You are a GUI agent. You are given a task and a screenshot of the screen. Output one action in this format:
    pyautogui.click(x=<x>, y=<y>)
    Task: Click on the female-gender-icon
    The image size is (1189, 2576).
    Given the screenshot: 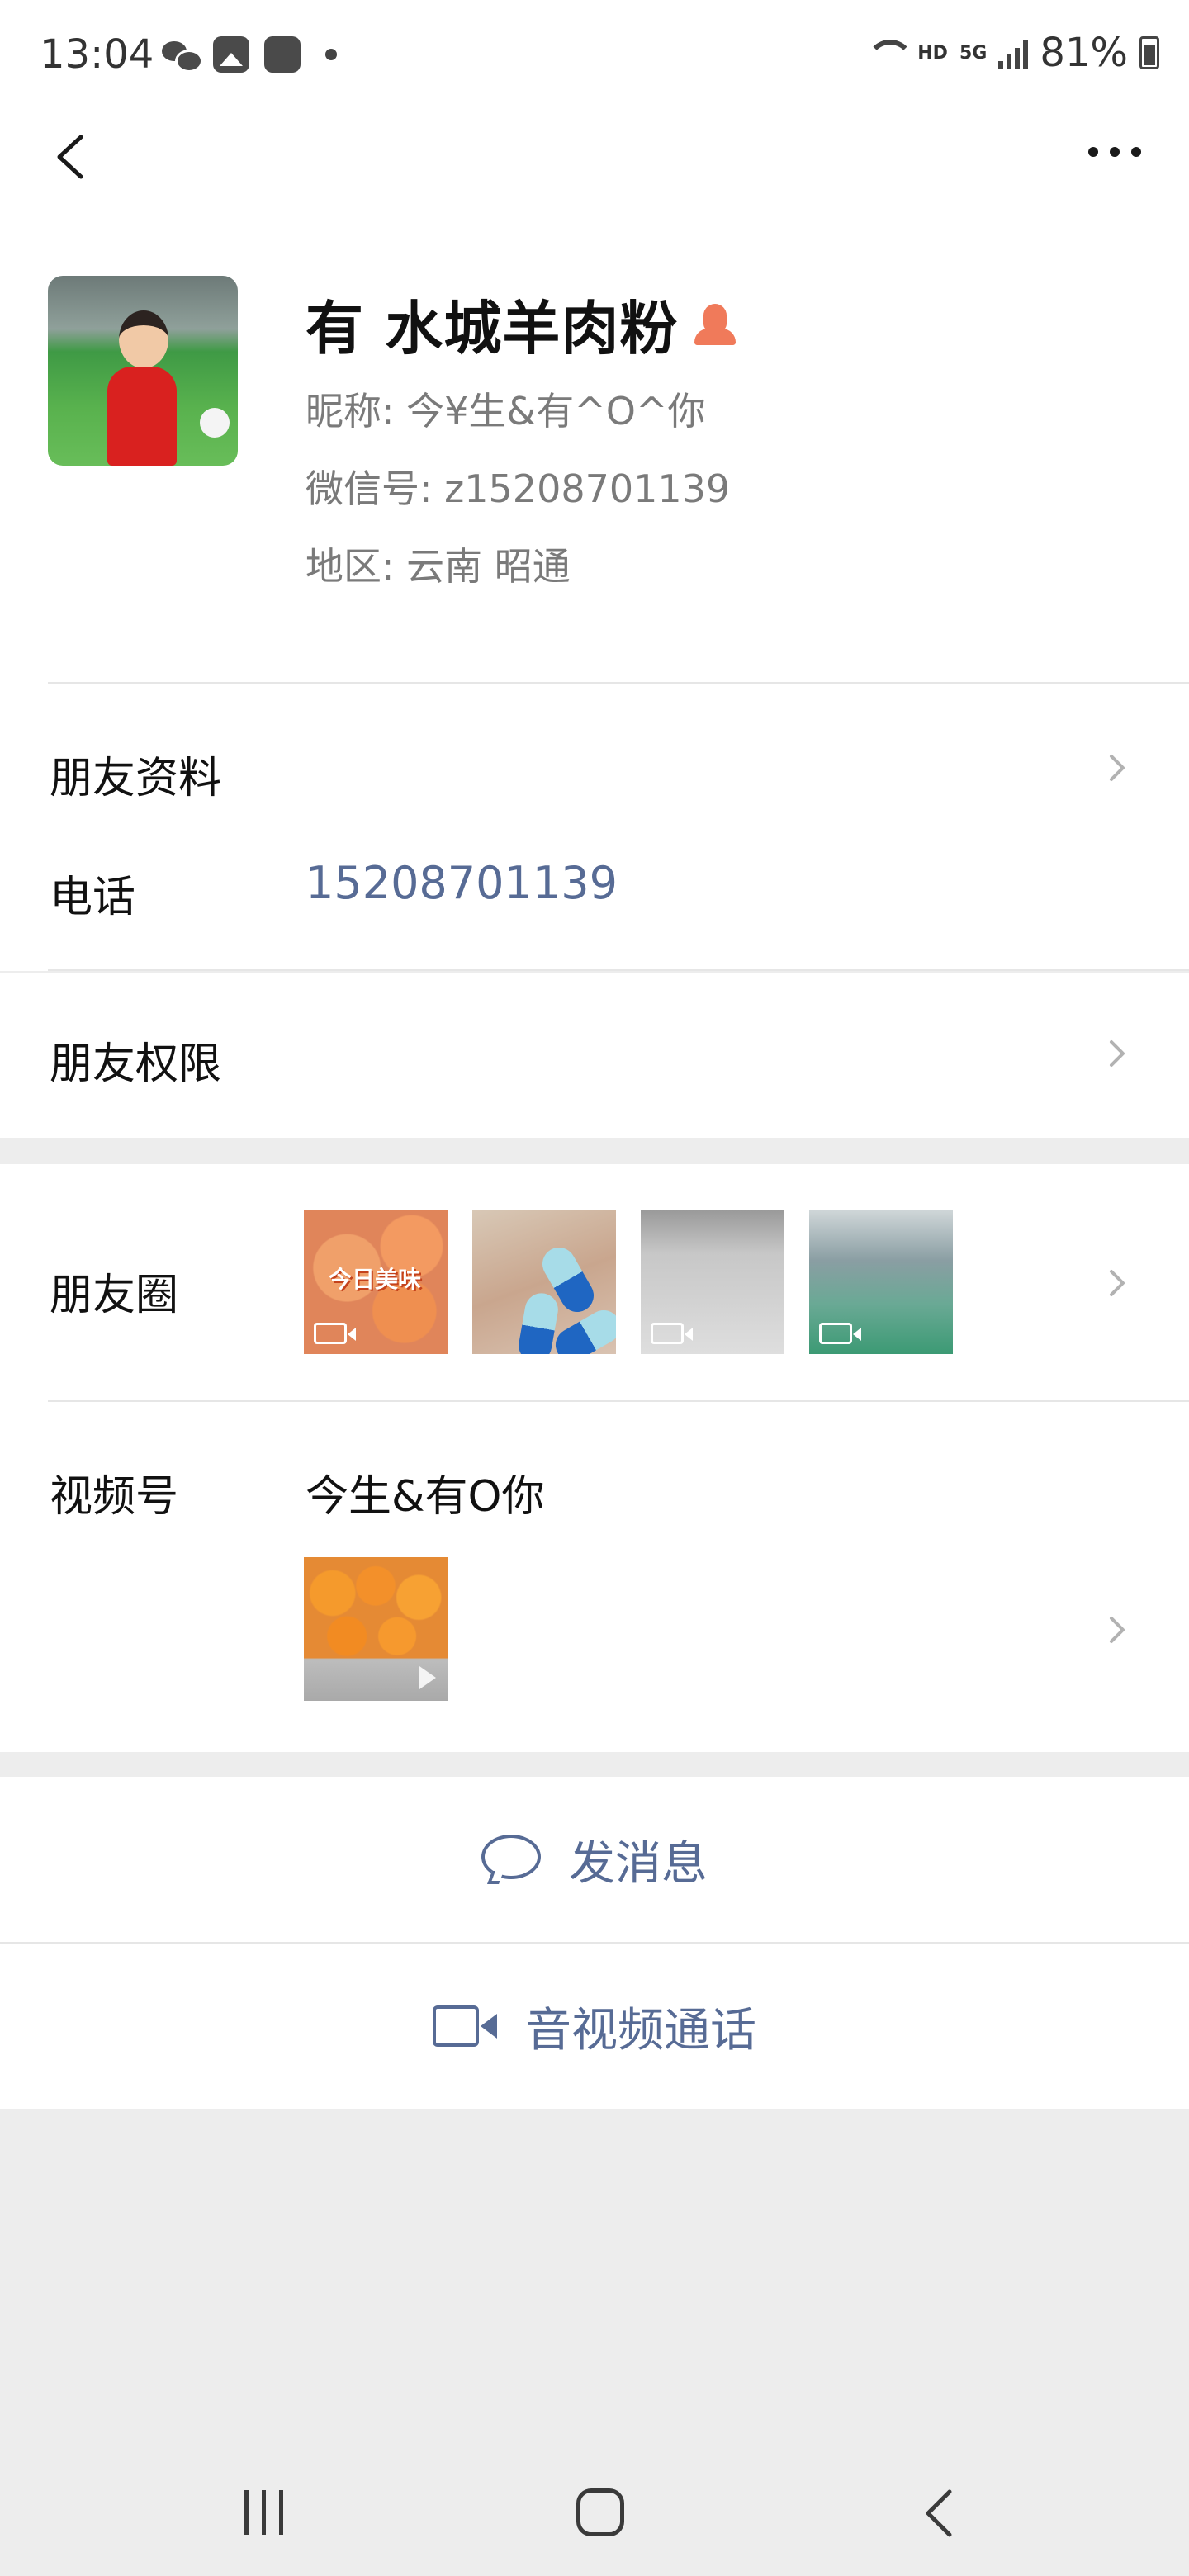 What is the action you would take?
    pyautogui.click(x=715, y=324)
    